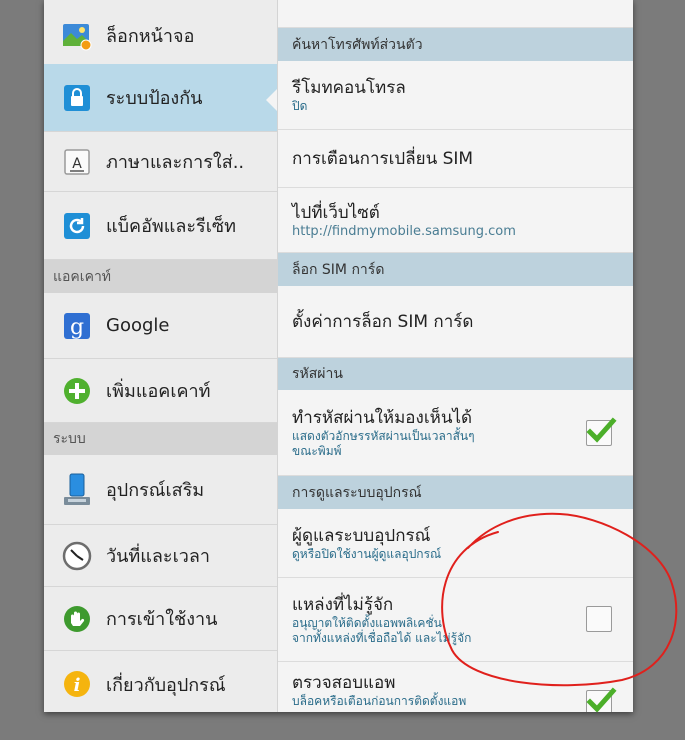 This screenshot has width=685, height=740. Describe the element at coordinates (383, 158) in the screenshot. I see `sim-change-alert-title: การเตือนการเปลี่ยน SIM` at that location.